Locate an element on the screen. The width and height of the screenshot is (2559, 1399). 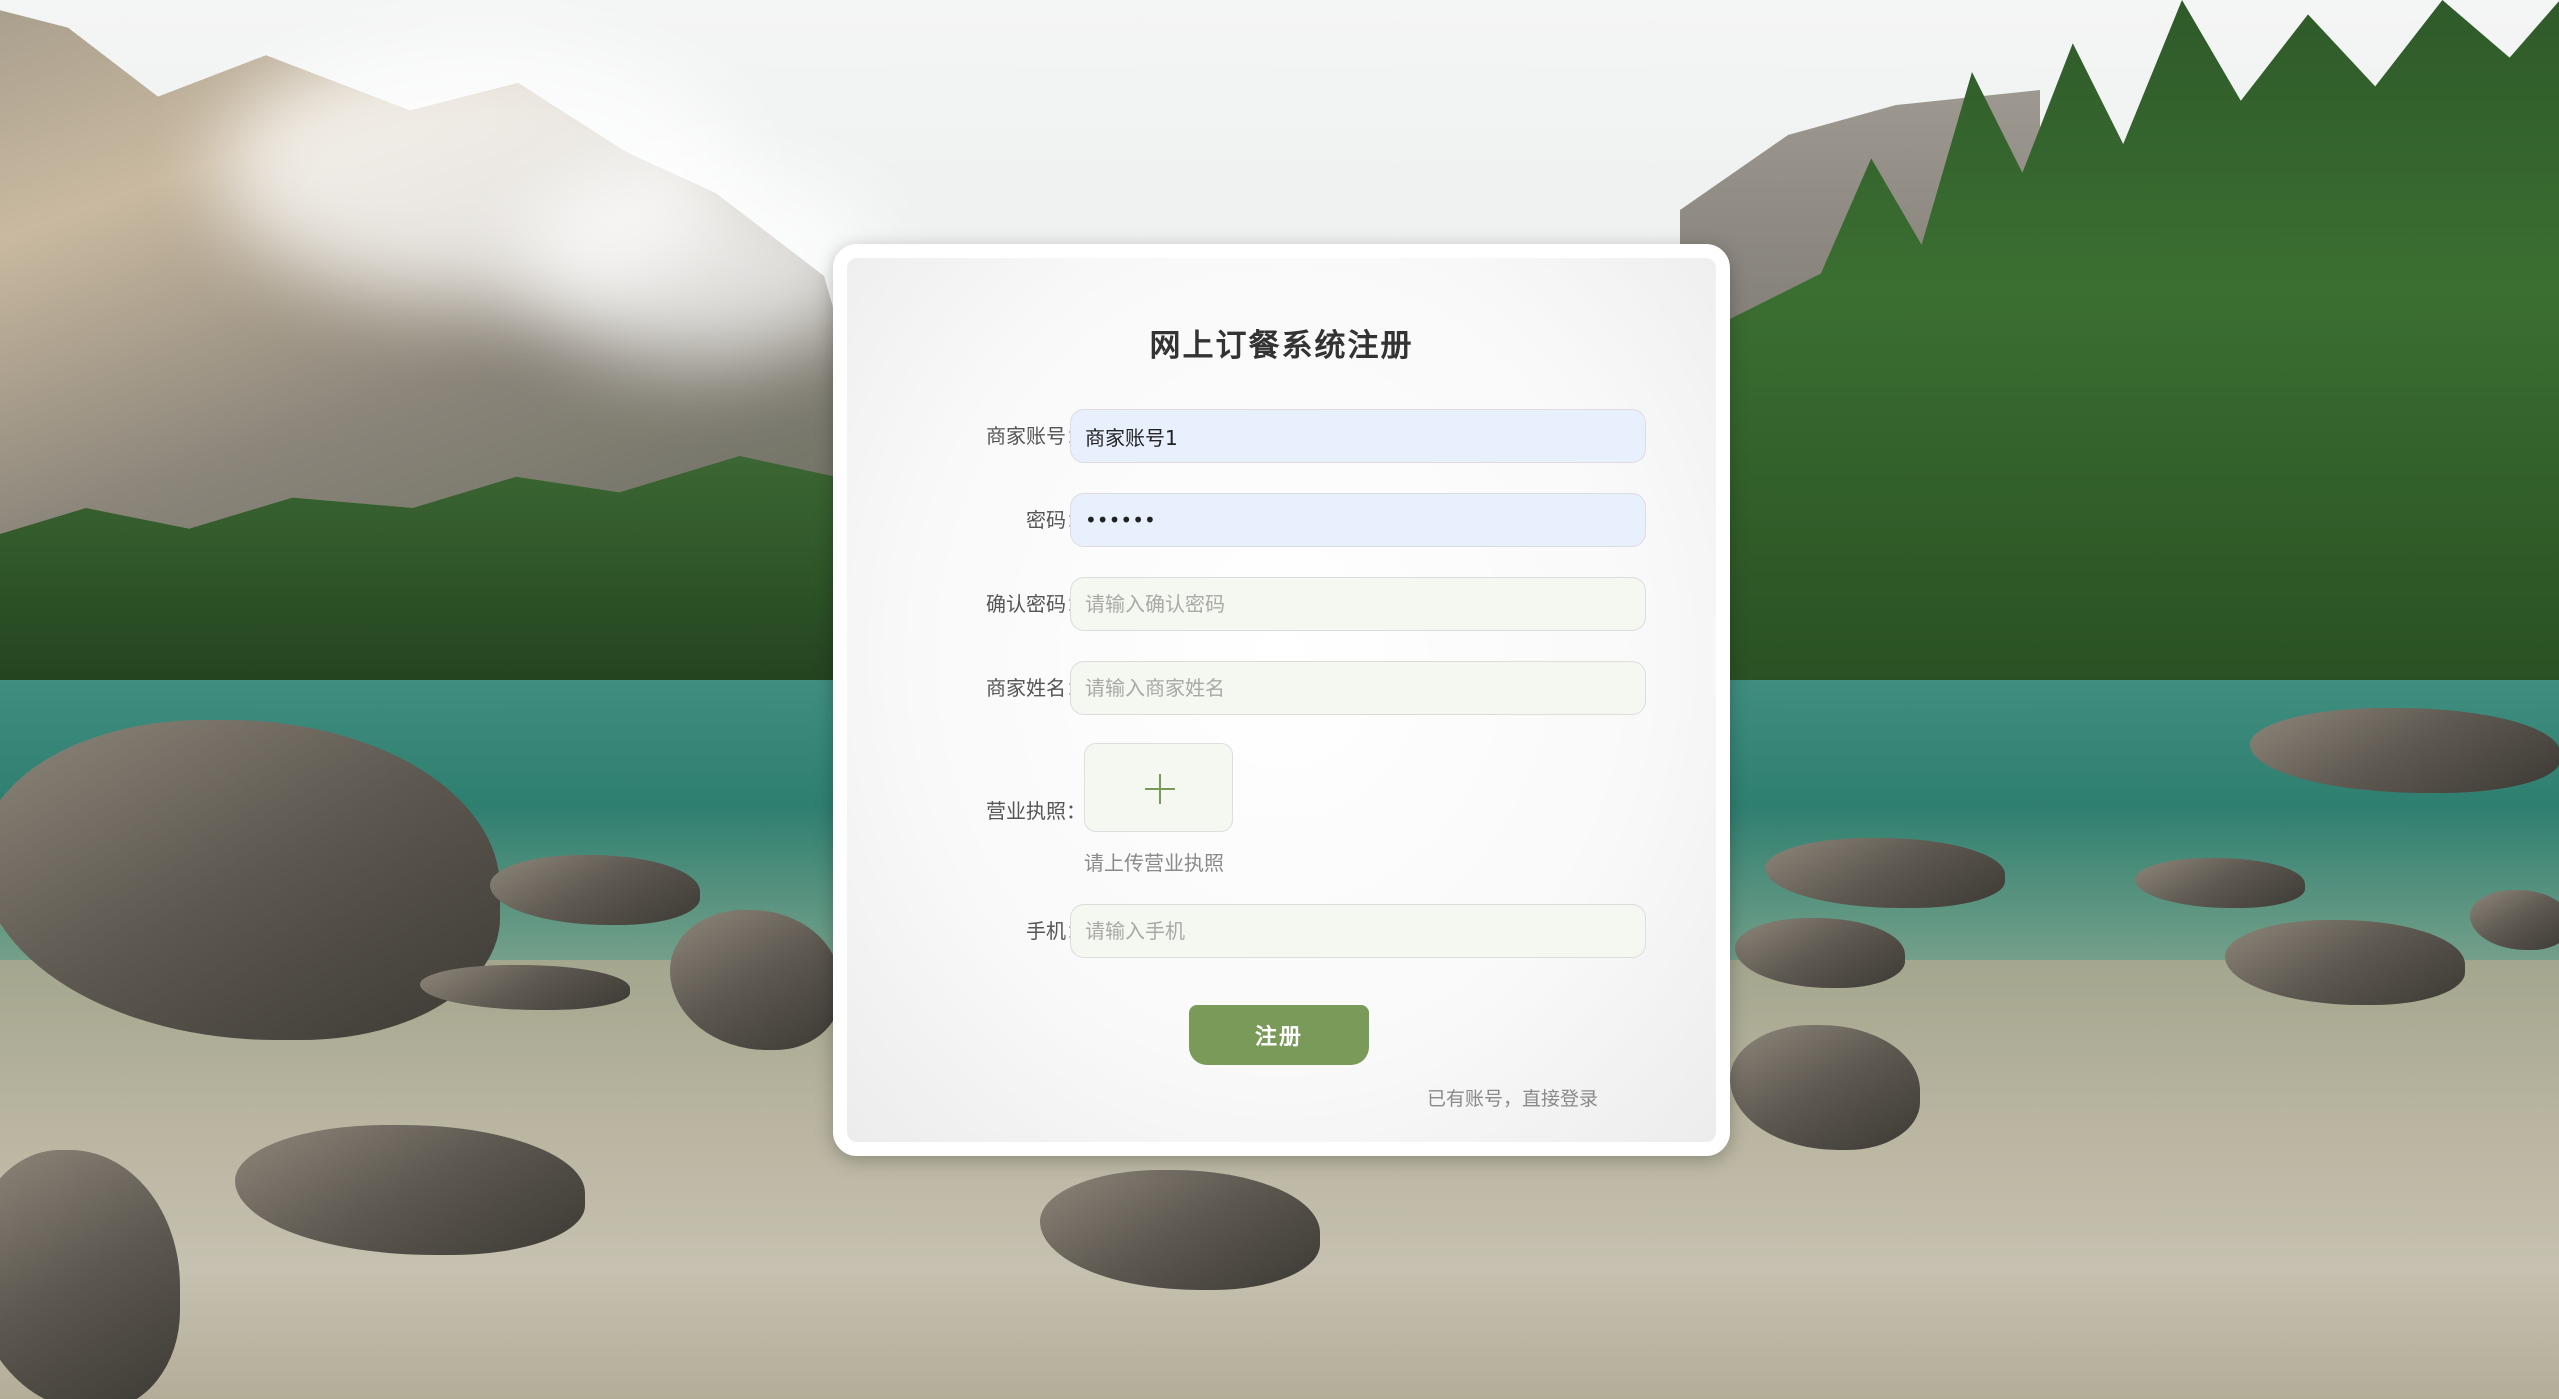
account-row: 商家账号： is located at coordinates (1281, 436).